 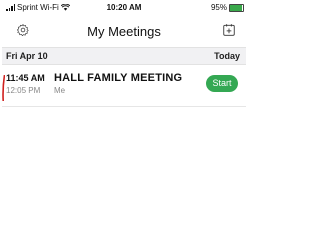 What do you see at coordinates (118, 78) in the screenshot?
I see `meeting-title: HALL FAMILY MEETING` at bounding box center [118, 78].